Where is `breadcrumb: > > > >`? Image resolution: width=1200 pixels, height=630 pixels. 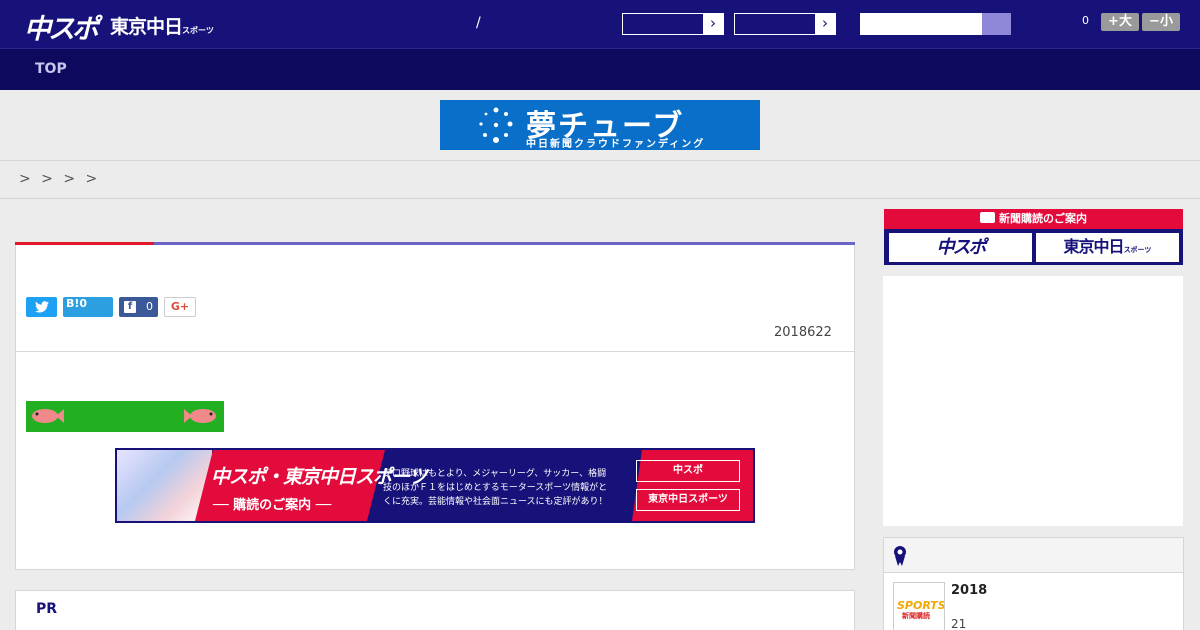
breadcrumb: > > > > is located at coordinates (58, 179).